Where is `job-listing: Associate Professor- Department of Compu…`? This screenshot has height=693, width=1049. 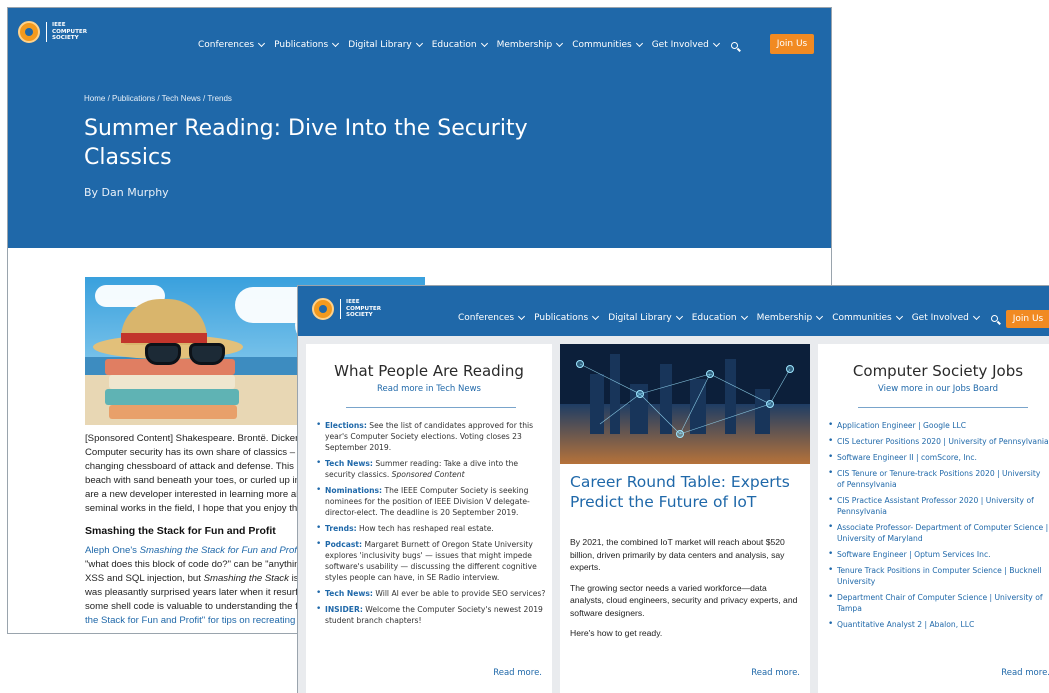
job-listing: Associate Professor- Department of Compu… is located at coordinates (938, 533).